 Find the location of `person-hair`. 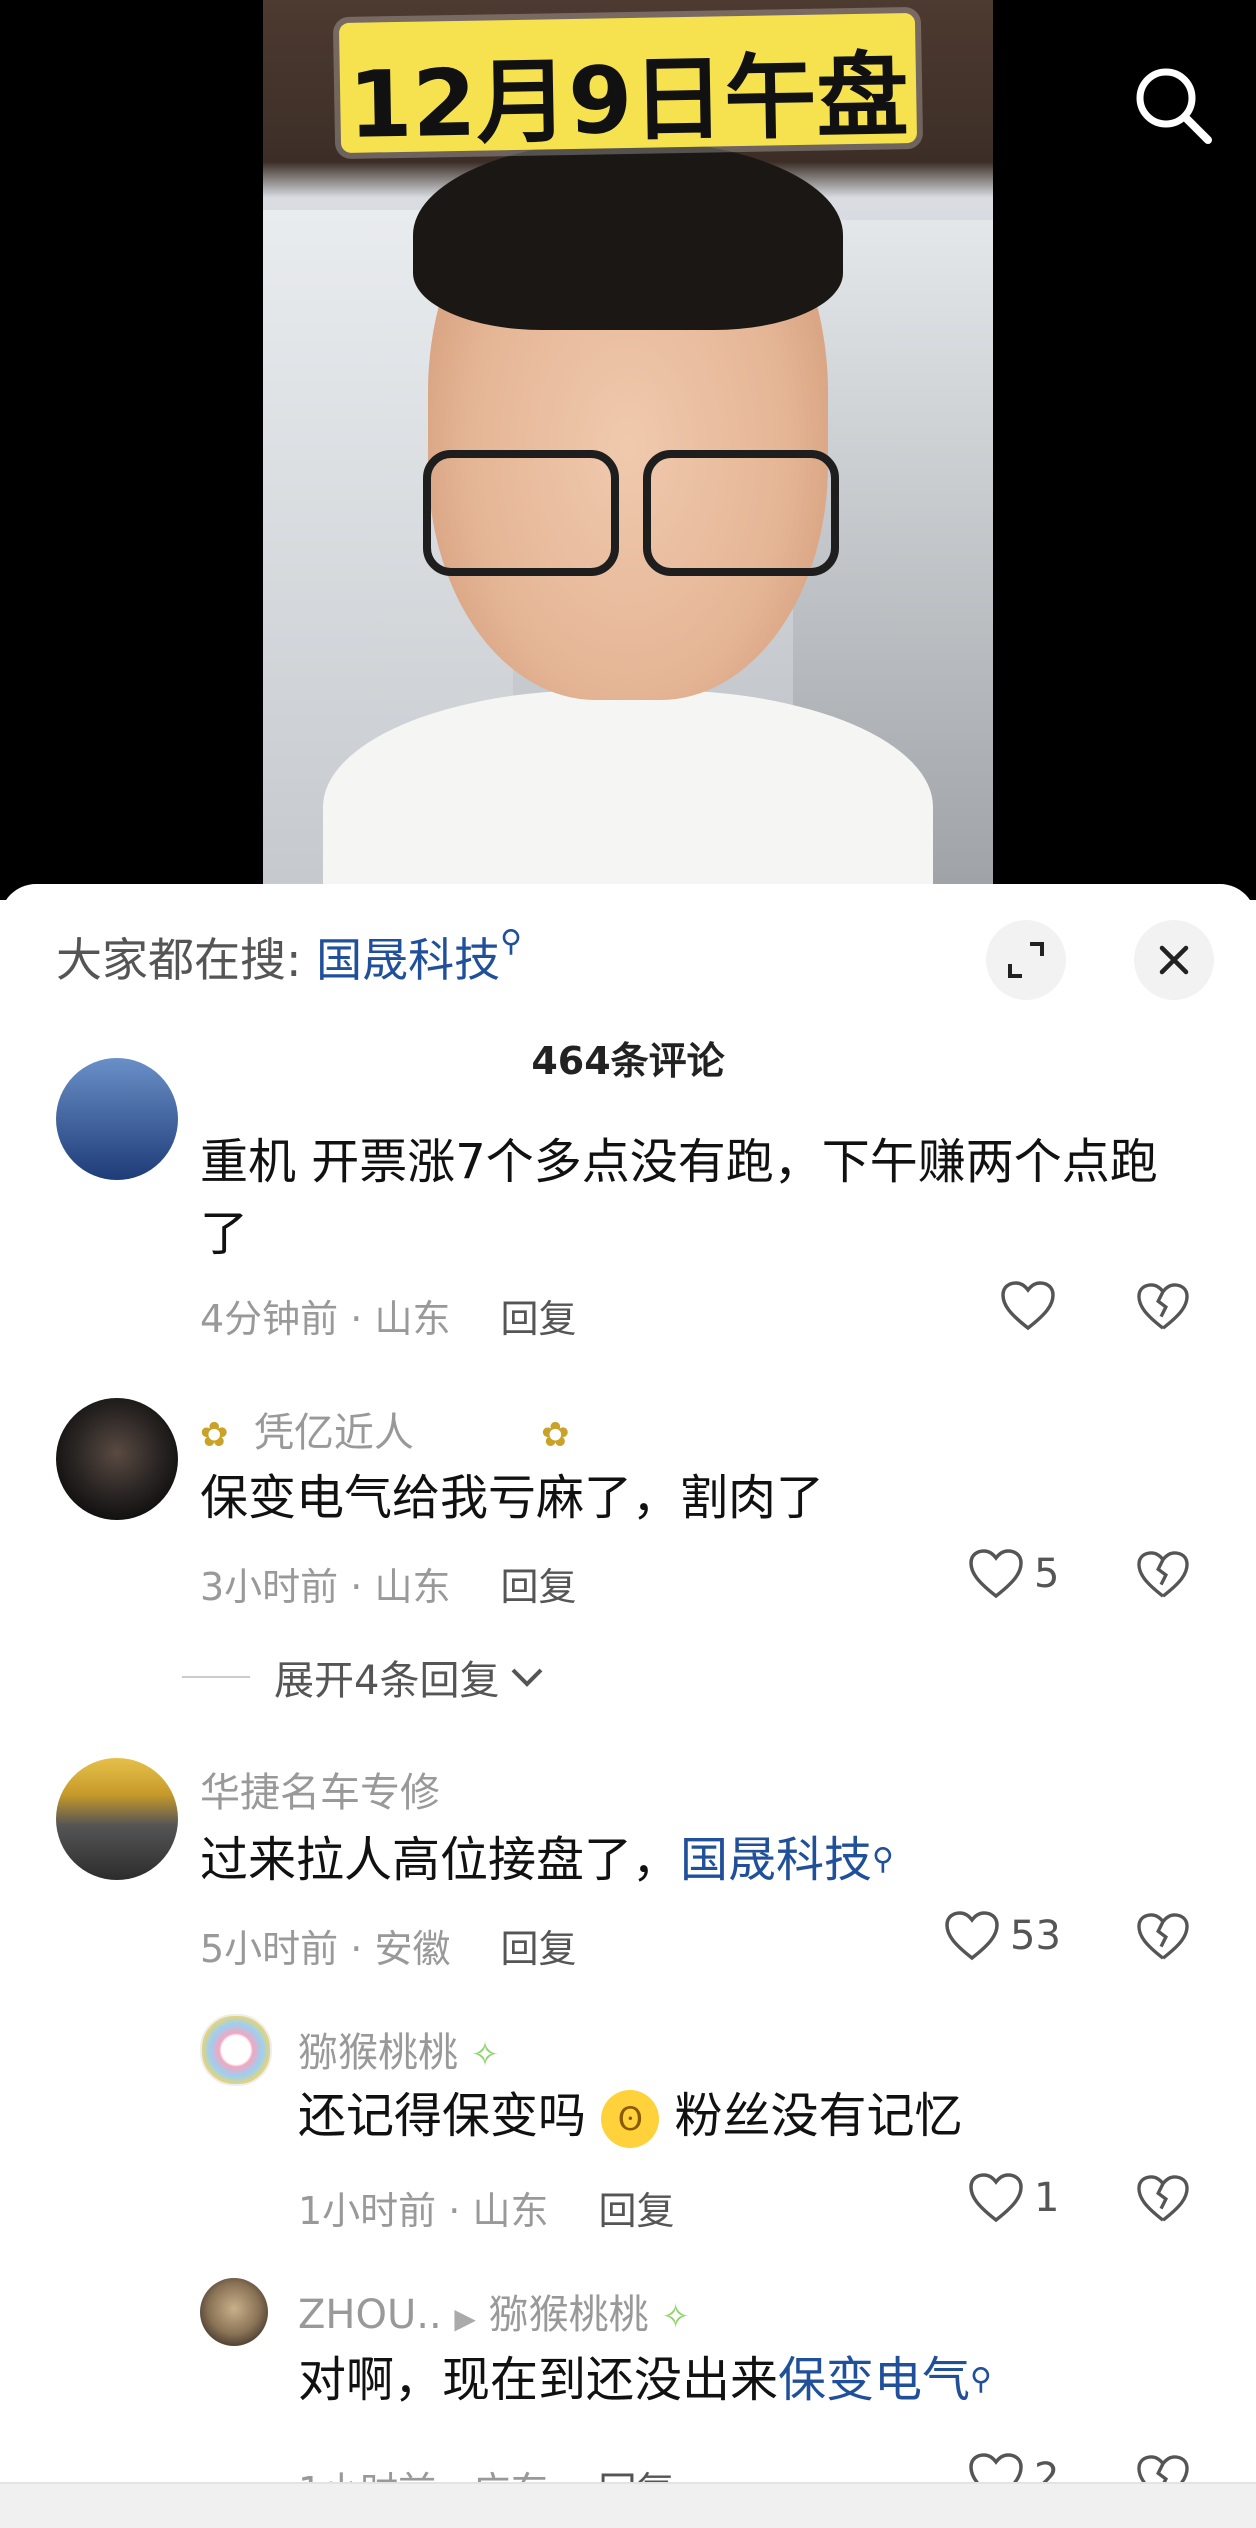

person-hair is located at coordinates (628, 235).